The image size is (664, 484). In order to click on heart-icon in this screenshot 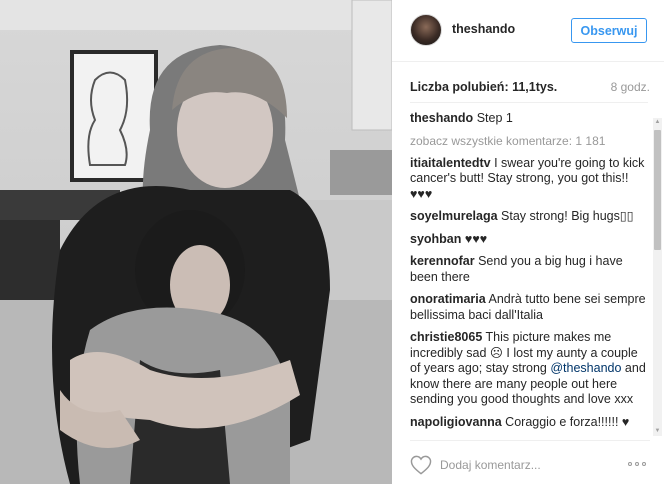, I will do `click(421, 465)`.